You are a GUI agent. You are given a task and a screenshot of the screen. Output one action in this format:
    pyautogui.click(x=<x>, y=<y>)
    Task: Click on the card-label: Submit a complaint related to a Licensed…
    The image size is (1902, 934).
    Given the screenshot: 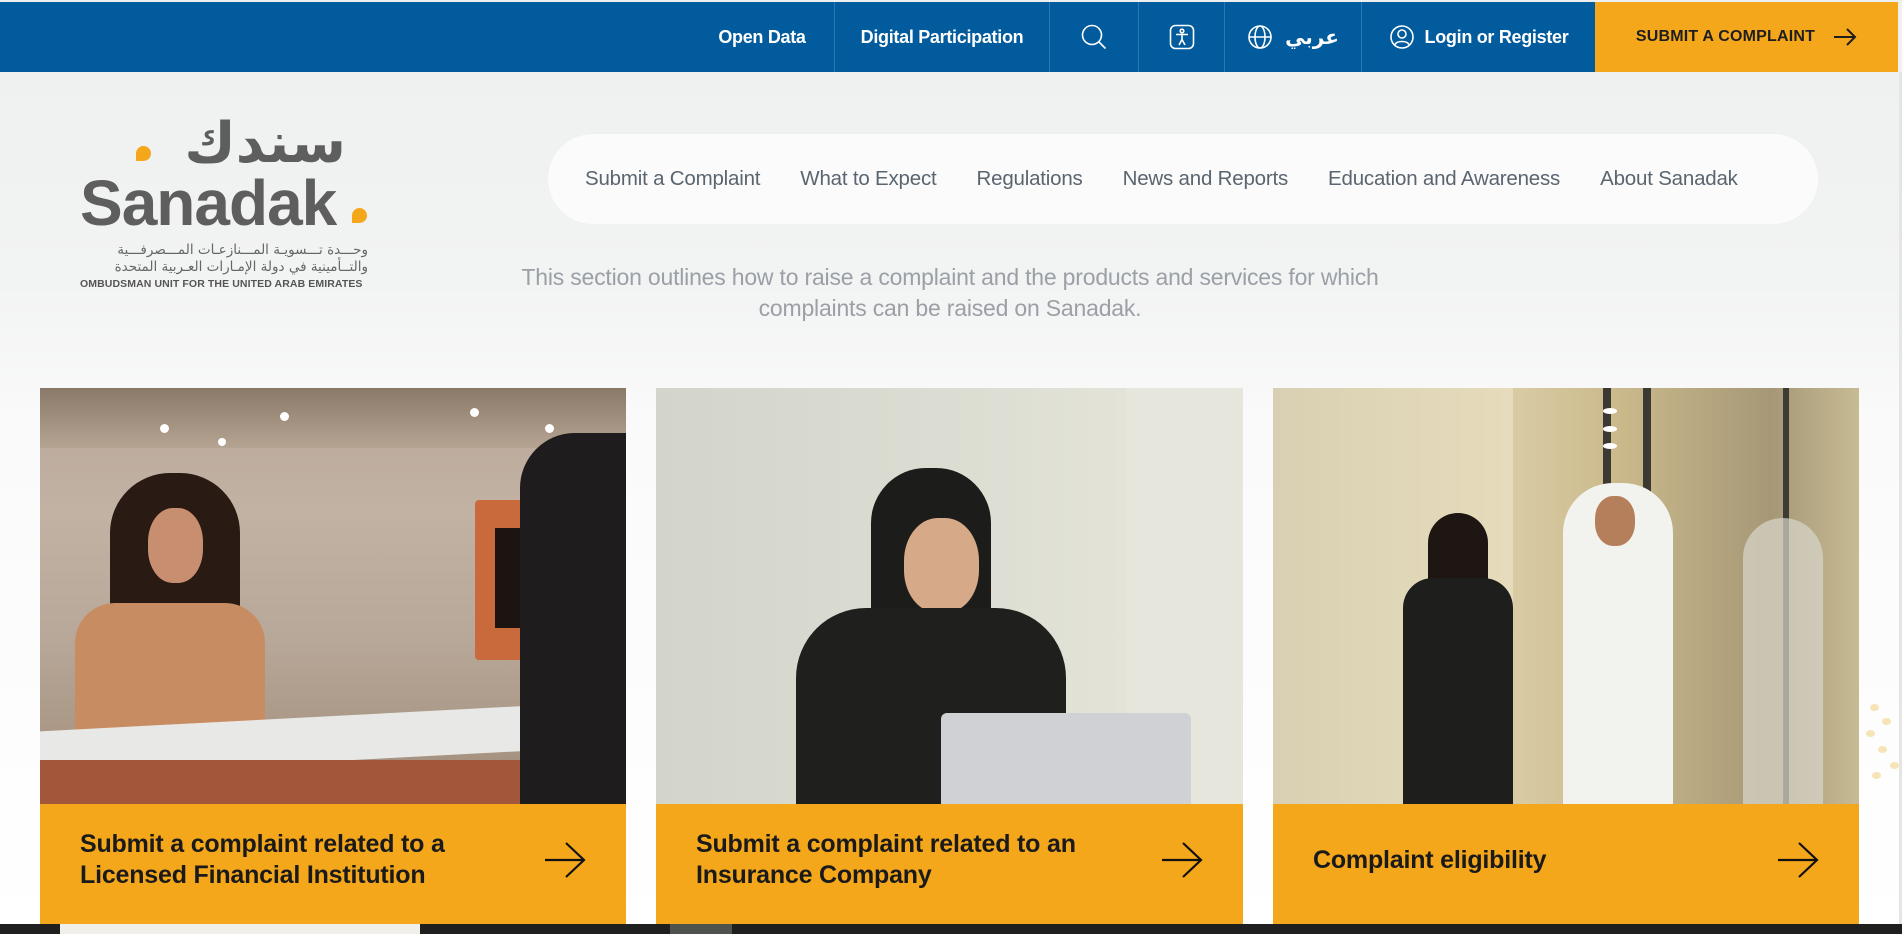 What is the action you would take?
    pyautogui.click(x=312, y=860)
    